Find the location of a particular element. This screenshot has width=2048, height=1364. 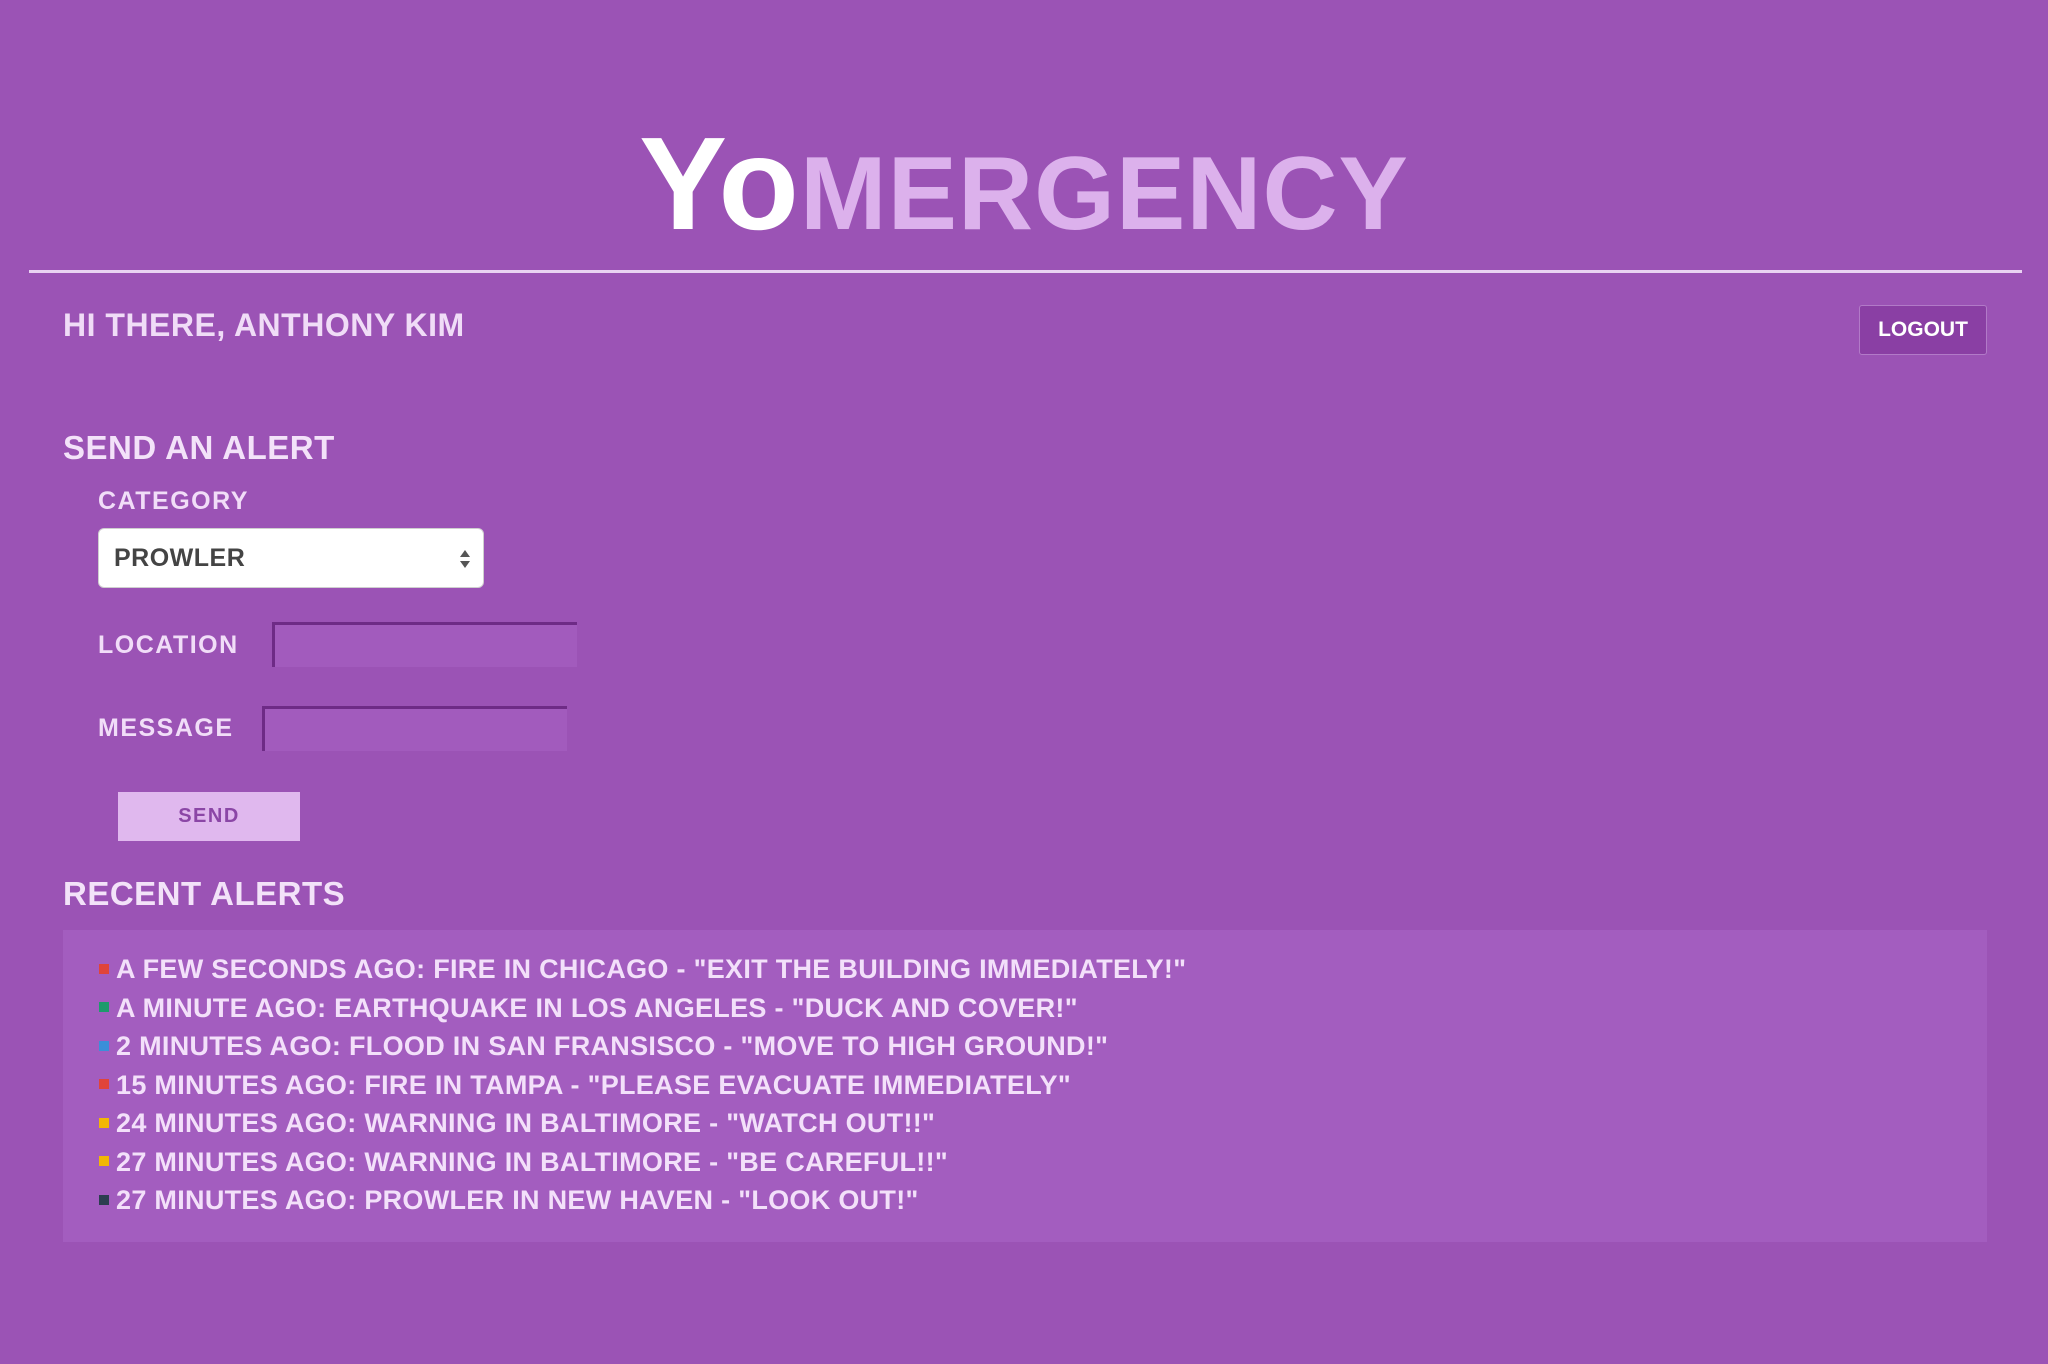

logo-mergency: MERGENCY is located at coordinates (1104, 194).